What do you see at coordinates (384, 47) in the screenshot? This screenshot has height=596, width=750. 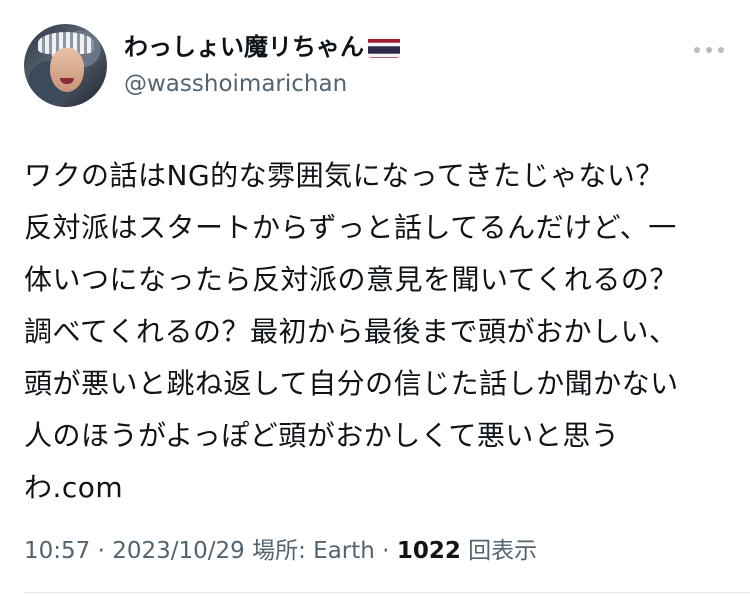 I see `thailand-flag-icon` at bounding box center [384, 47].